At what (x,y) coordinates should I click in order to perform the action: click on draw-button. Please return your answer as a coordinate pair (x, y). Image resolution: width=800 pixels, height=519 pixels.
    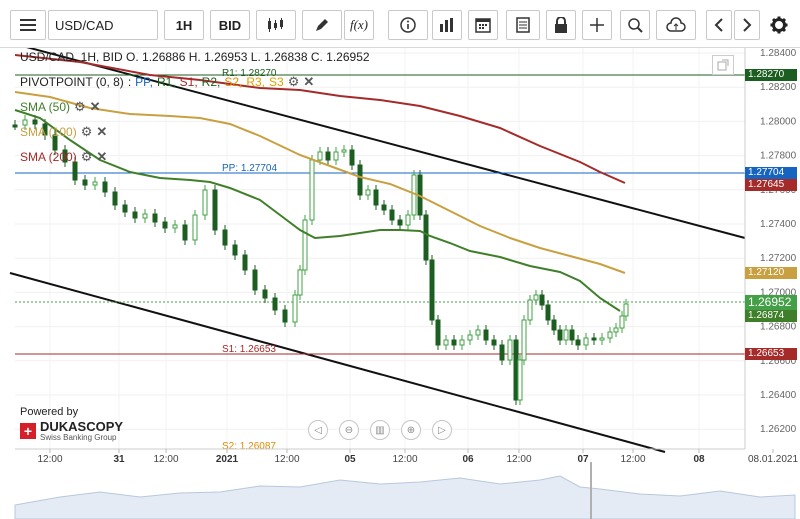
    Looking at the image, I should click on (322, 25).